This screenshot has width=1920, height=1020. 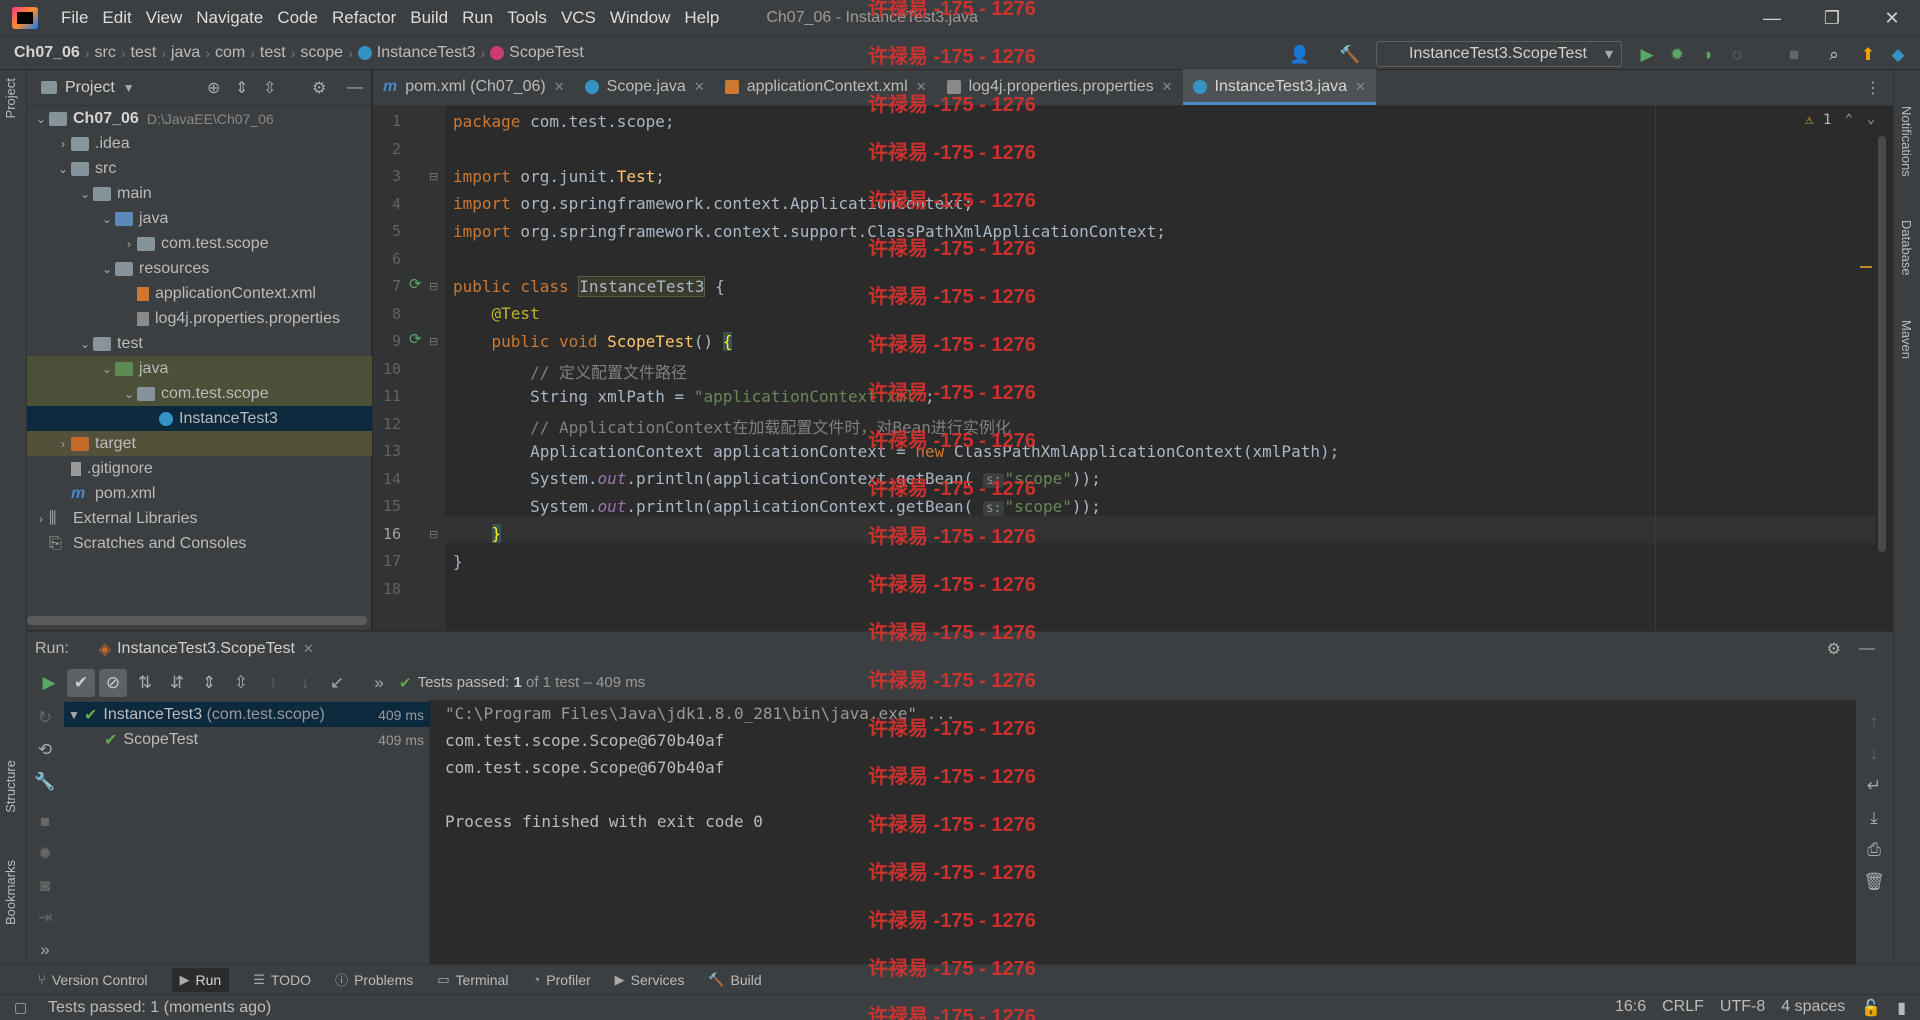 I want to click on line-number: 17, so click(x=387, y=561).